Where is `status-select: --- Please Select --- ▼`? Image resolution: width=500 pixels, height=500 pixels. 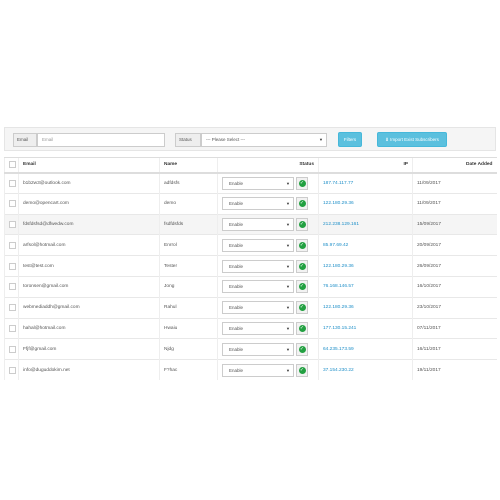 status-select: --- Please Select --- ▼ is located at coordinates (264, 140).